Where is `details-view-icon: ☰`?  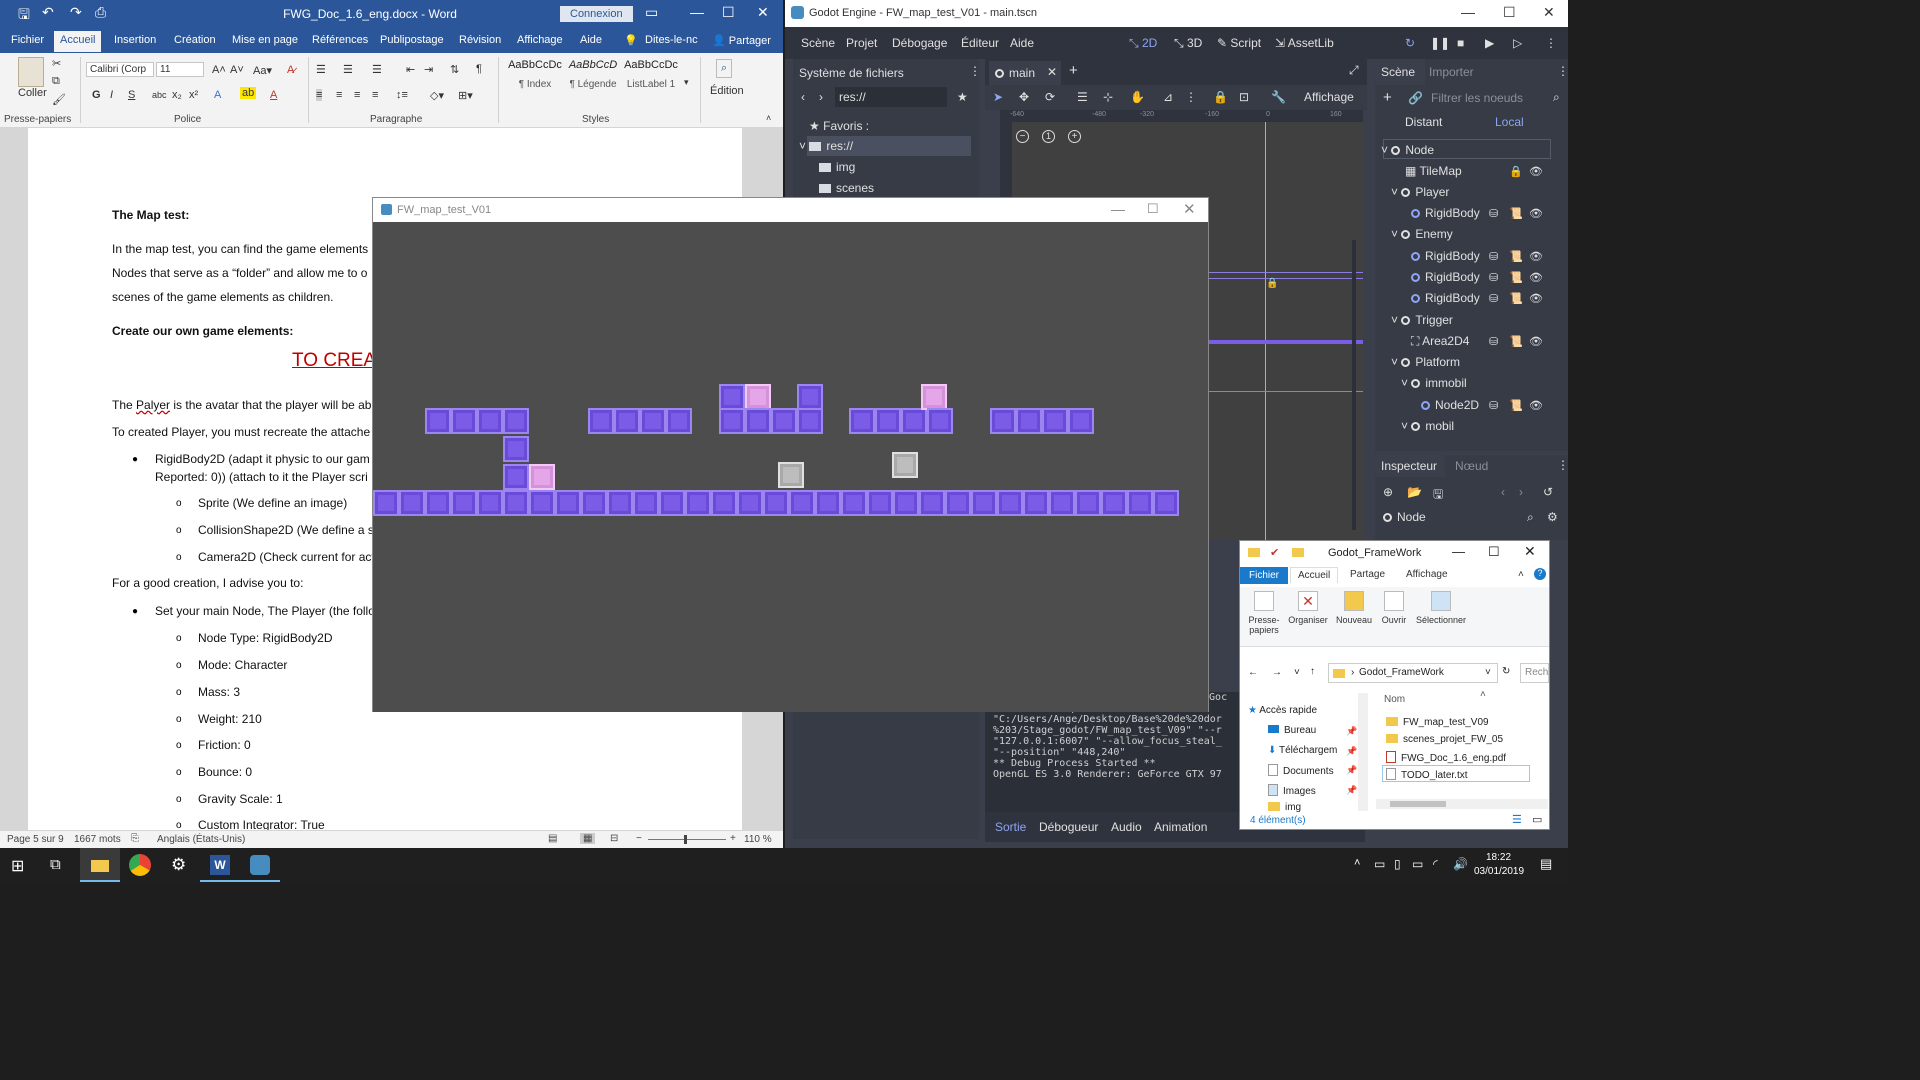
details-view-icon: ☰ is located at coordinates (1517, 819).